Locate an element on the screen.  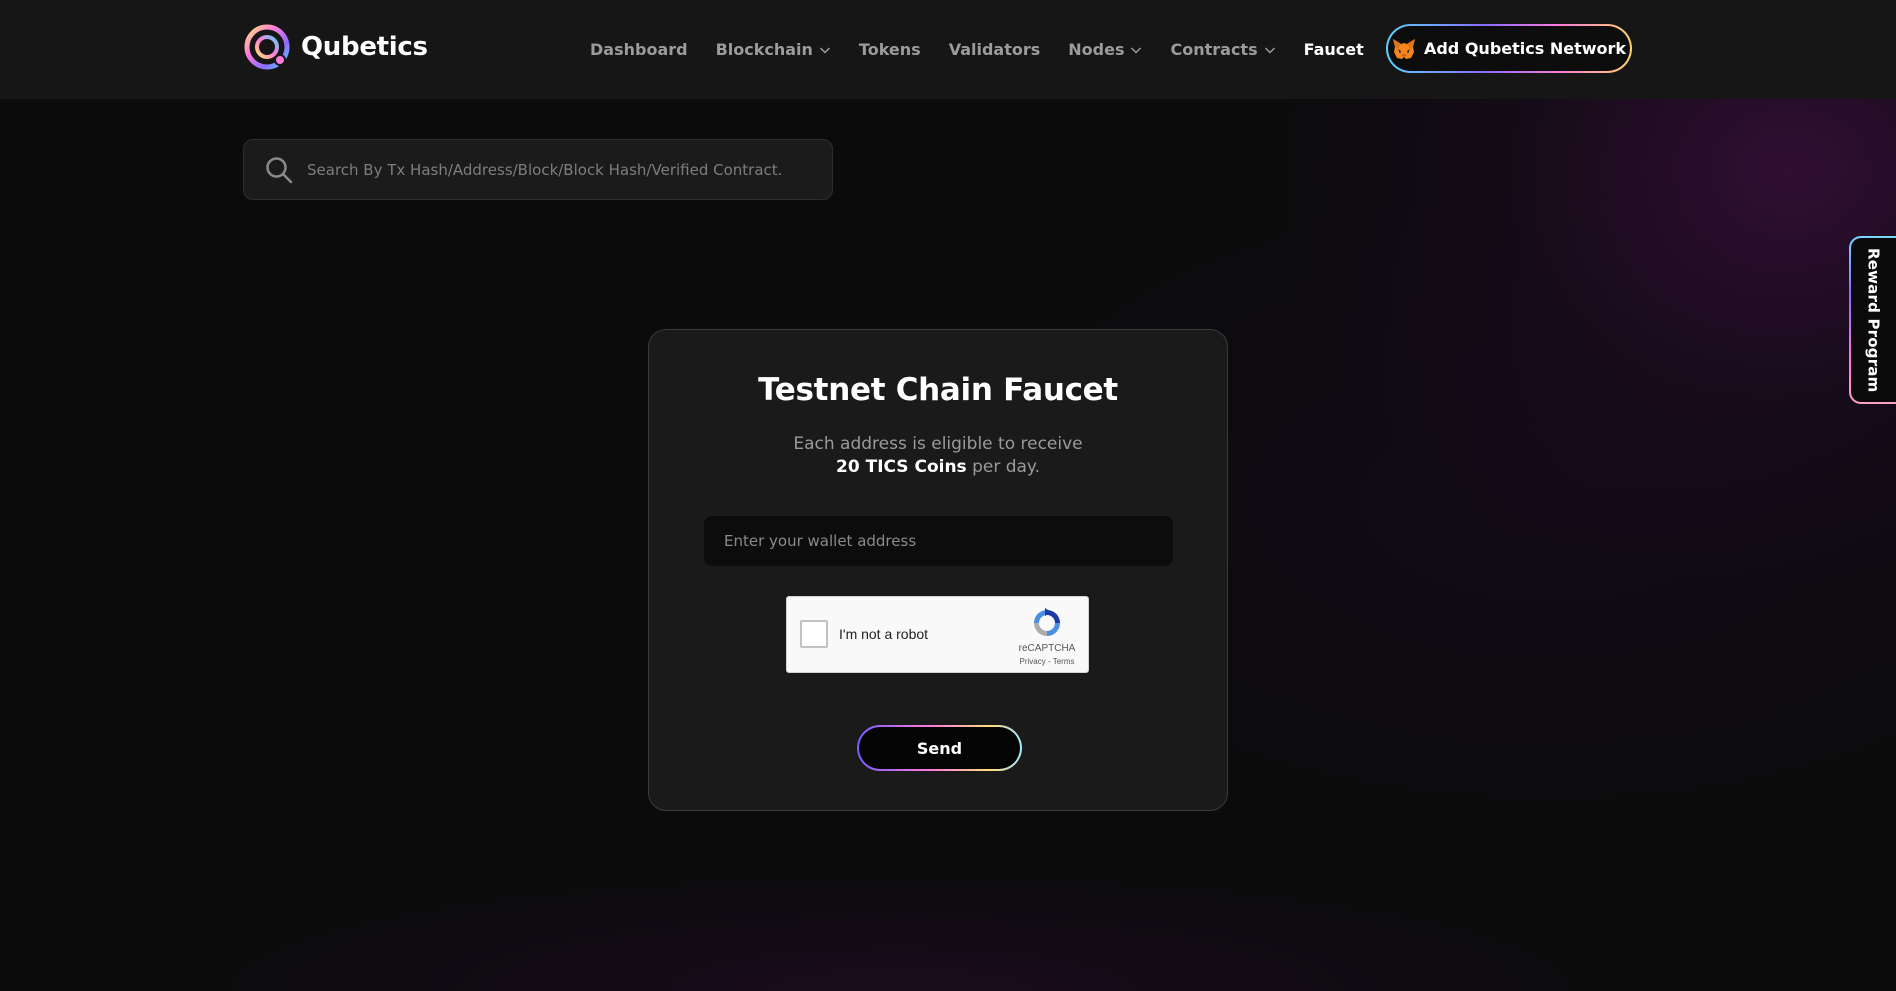
nav-validators: Validators is located at coordinates (995, 49).